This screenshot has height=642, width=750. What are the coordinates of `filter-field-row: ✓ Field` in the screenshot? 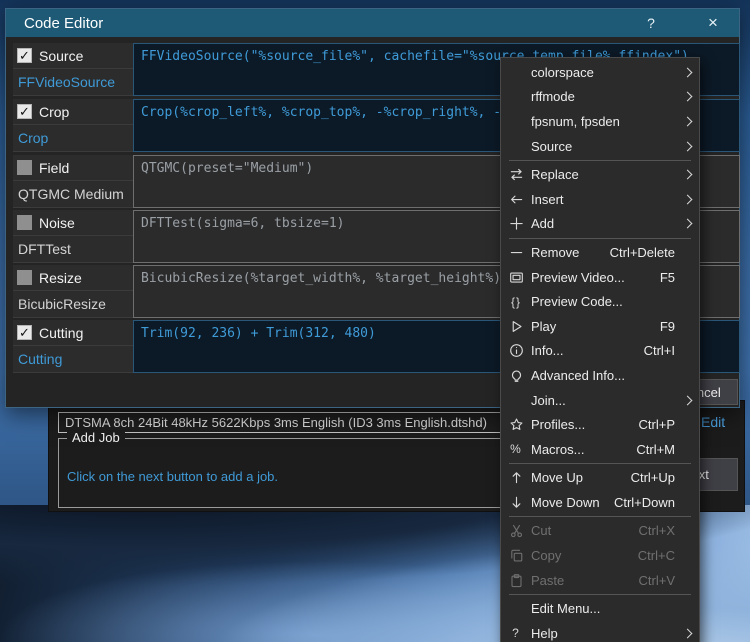 It's located at (73, 168).